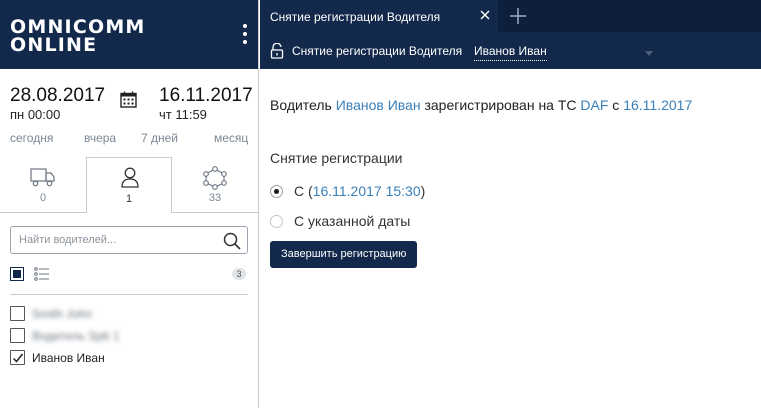  Describe the element at coordinates (344, 254) in the screenshot. I see `finish-registration-button: Завершить регистрацию` at that location.